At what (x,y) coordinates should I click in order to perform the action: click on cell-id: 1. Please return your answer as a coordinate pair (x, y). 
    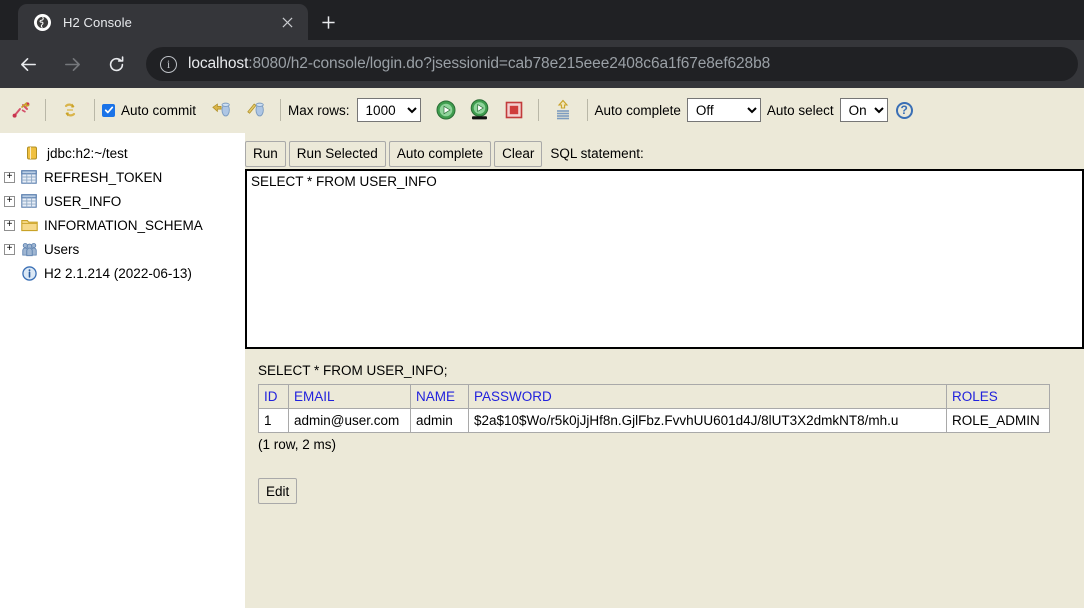
    Looking at the image, I should click on (273, 420).